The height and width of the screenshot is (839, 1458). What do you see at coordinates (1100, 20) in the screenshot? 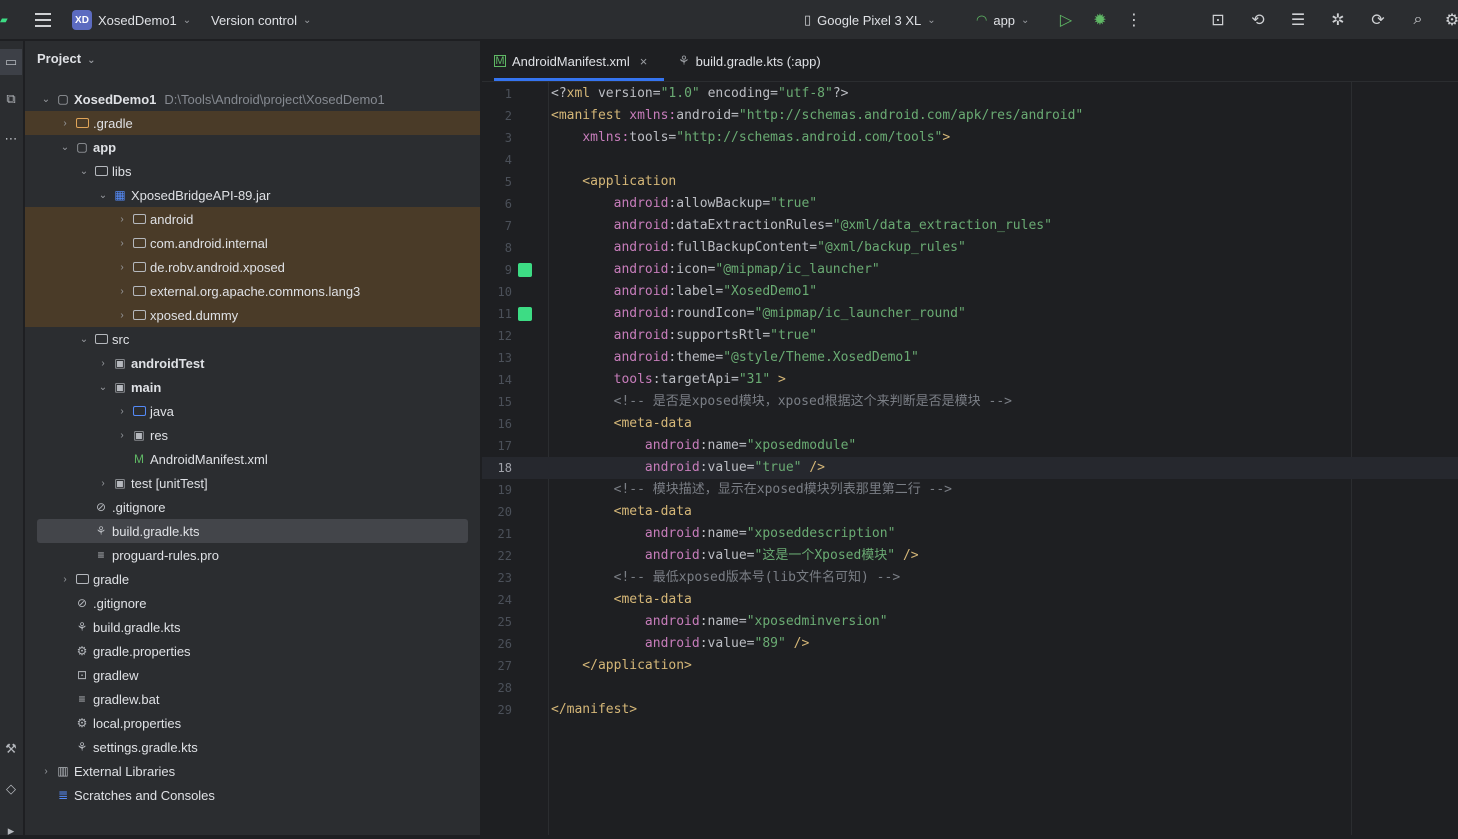
I see `debug-button: ✹` at bounding box center [1100, 20].